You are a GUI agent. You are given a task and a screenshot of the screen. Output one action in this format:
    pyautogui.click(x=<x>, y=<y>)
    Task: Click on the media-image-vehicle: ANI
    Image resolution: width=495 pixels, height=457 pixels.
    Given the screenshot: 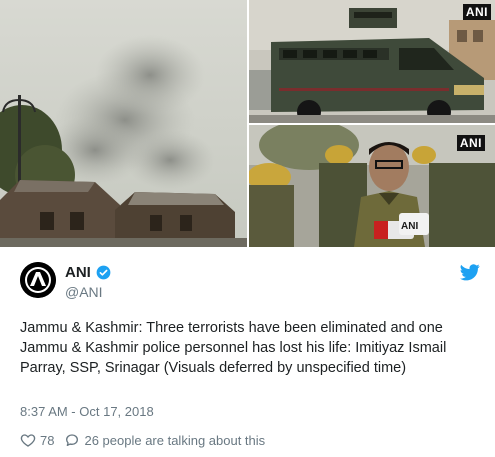 What is the action you would take?
    pyautogui.click(x=372, y=61)
    